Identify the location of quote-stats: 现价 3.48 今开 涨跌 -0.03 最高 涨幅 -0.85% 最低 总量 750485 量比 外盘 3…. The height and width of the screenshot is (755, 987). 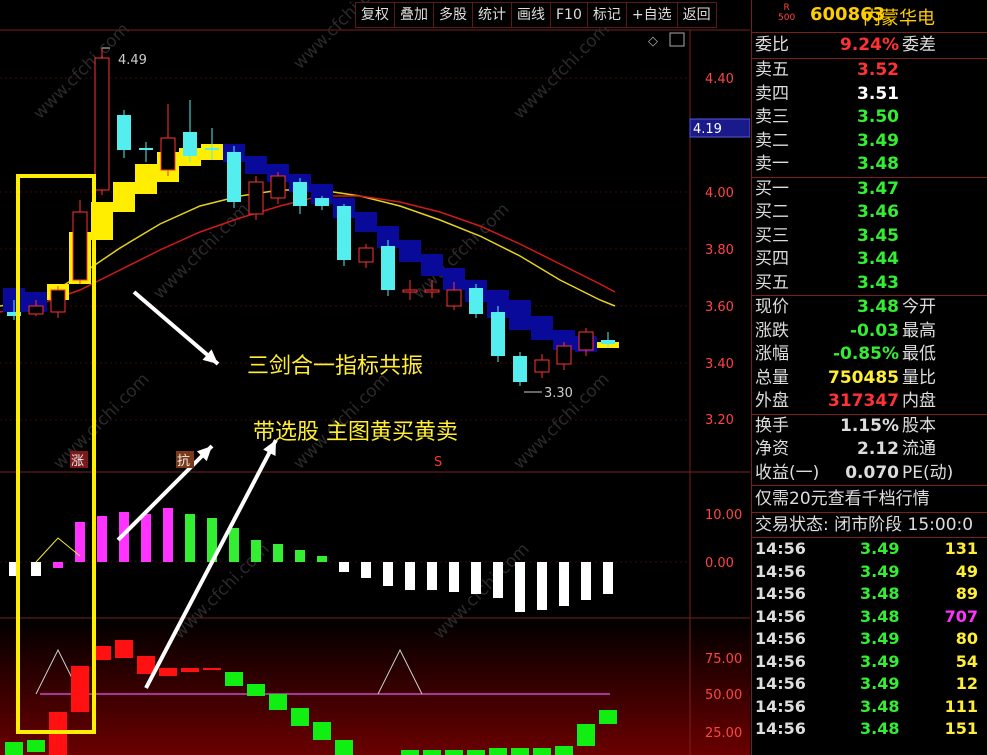
(869, 355).